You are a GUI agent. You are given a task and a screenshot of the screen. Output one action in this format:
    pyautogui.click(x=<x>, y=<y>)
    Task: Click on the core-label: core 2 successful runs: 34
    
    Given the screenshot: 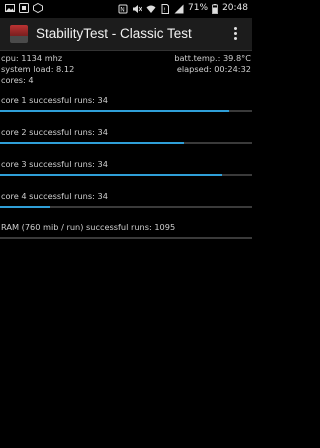 What is the action you would take?
    pyautogui.click(x=54, y=132)
    